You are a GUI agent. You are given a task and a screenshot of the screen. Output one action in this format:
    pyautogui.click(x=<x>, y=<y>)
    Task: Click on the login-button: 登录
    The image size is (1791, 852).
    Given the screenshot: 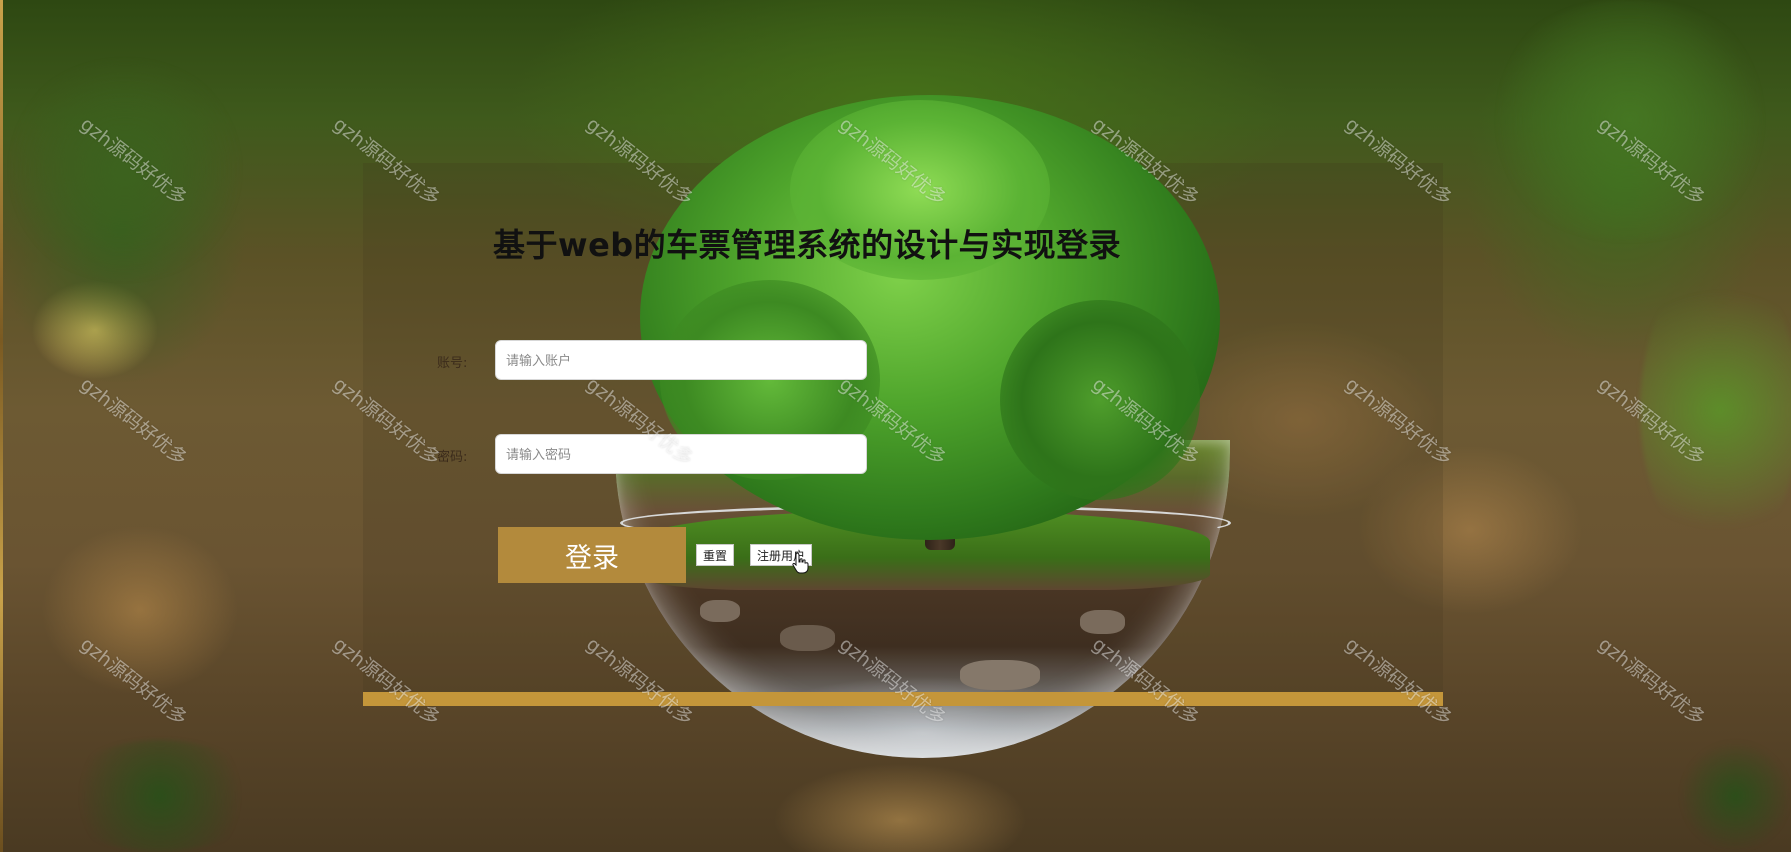 What is the action you would take?
    pyautogui.click(x=592, y=555)
    